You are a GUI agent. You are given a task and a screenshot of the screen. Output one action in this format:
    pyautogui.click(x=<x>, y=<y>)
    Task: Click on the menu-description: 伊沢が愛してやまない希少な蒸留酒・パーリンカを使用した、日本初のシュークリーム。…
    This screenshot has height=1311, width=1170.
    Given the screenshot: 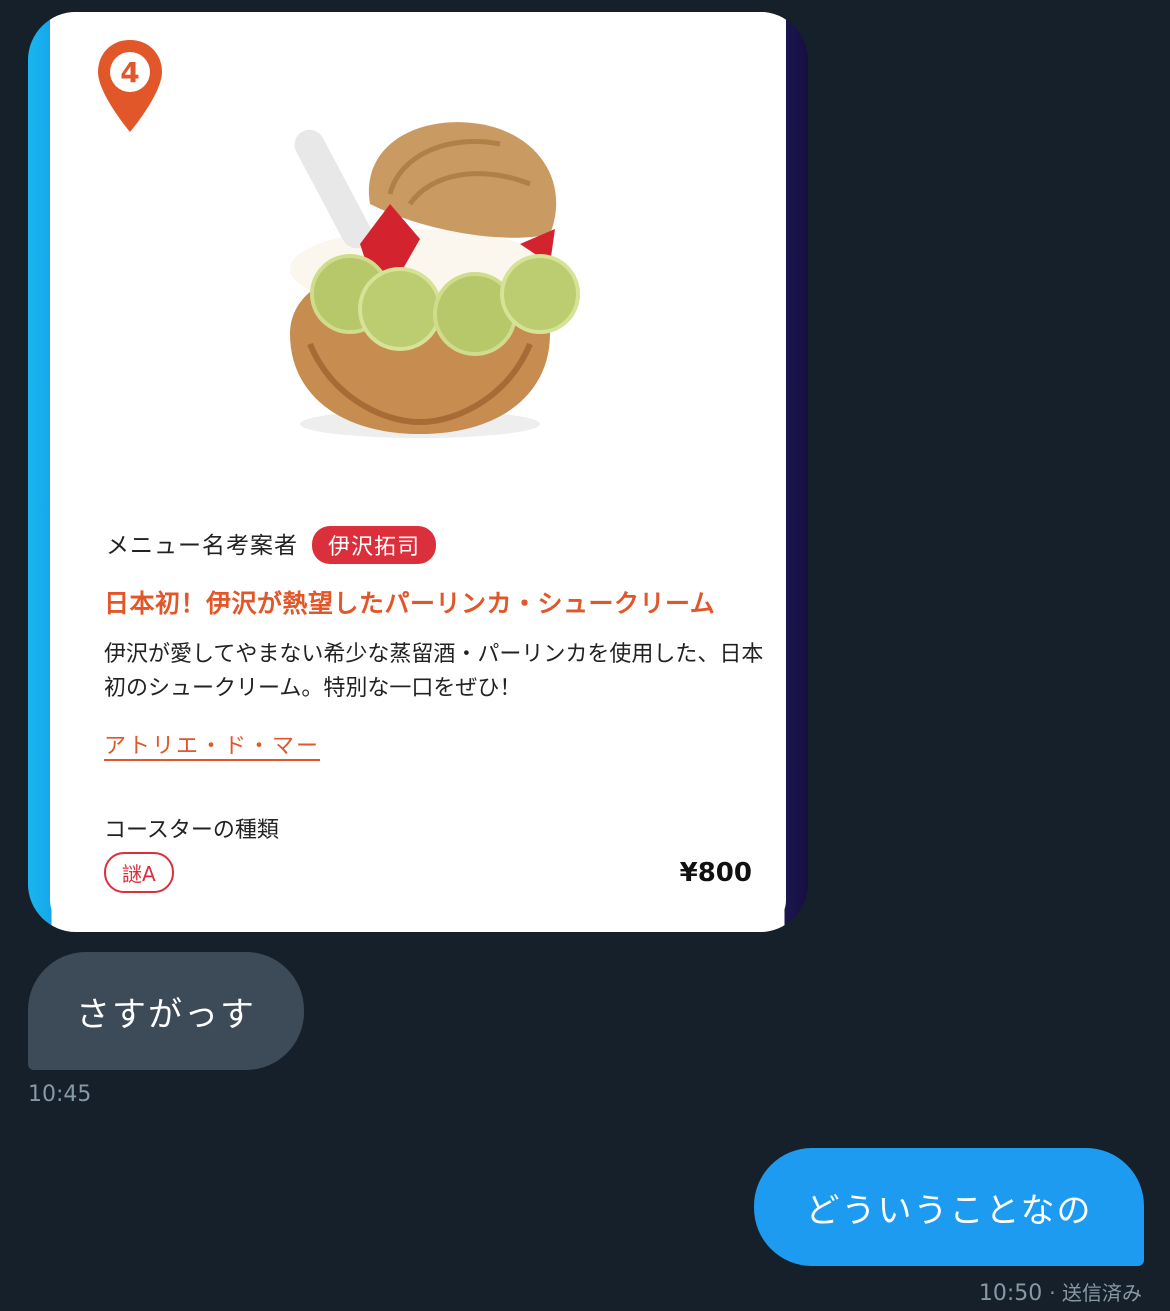 What is the action you would take?
    pyautogui.click(x=434, y=671)
    